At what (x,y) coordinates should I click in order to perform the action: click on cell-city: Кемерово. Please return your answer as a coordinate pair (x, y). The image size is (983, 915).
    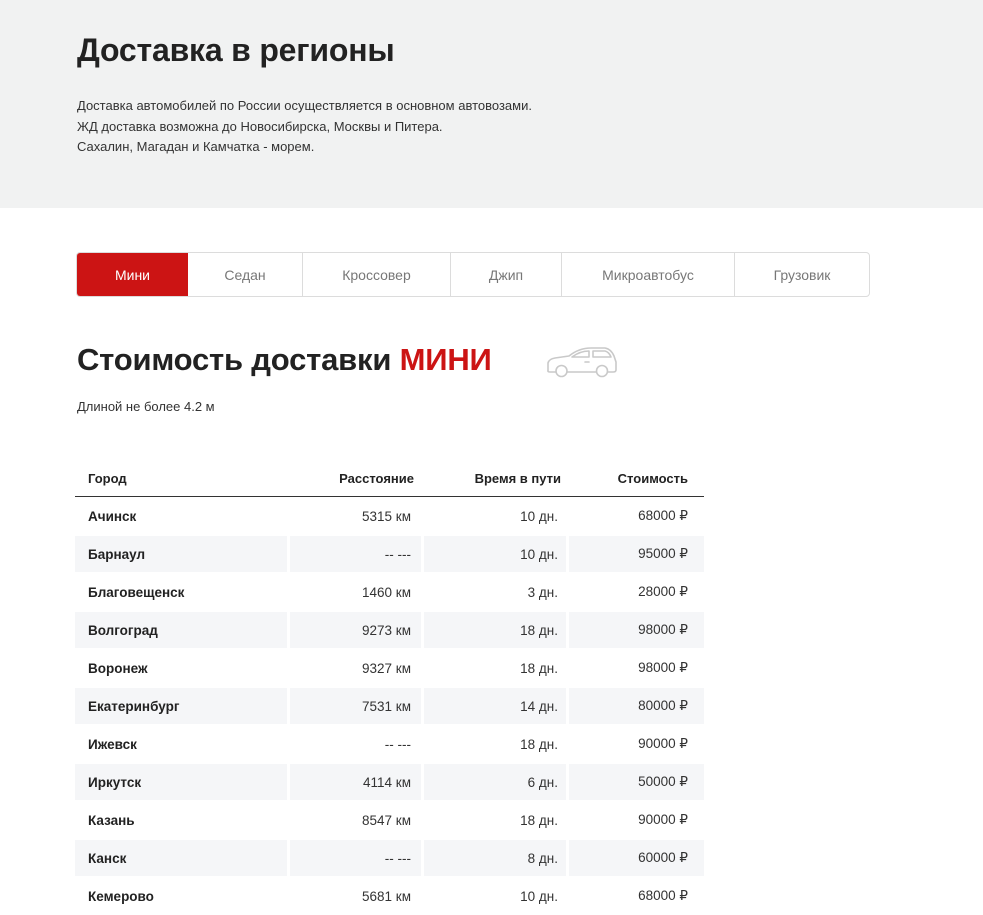
    Looking at the image, I should click on (182, 896).